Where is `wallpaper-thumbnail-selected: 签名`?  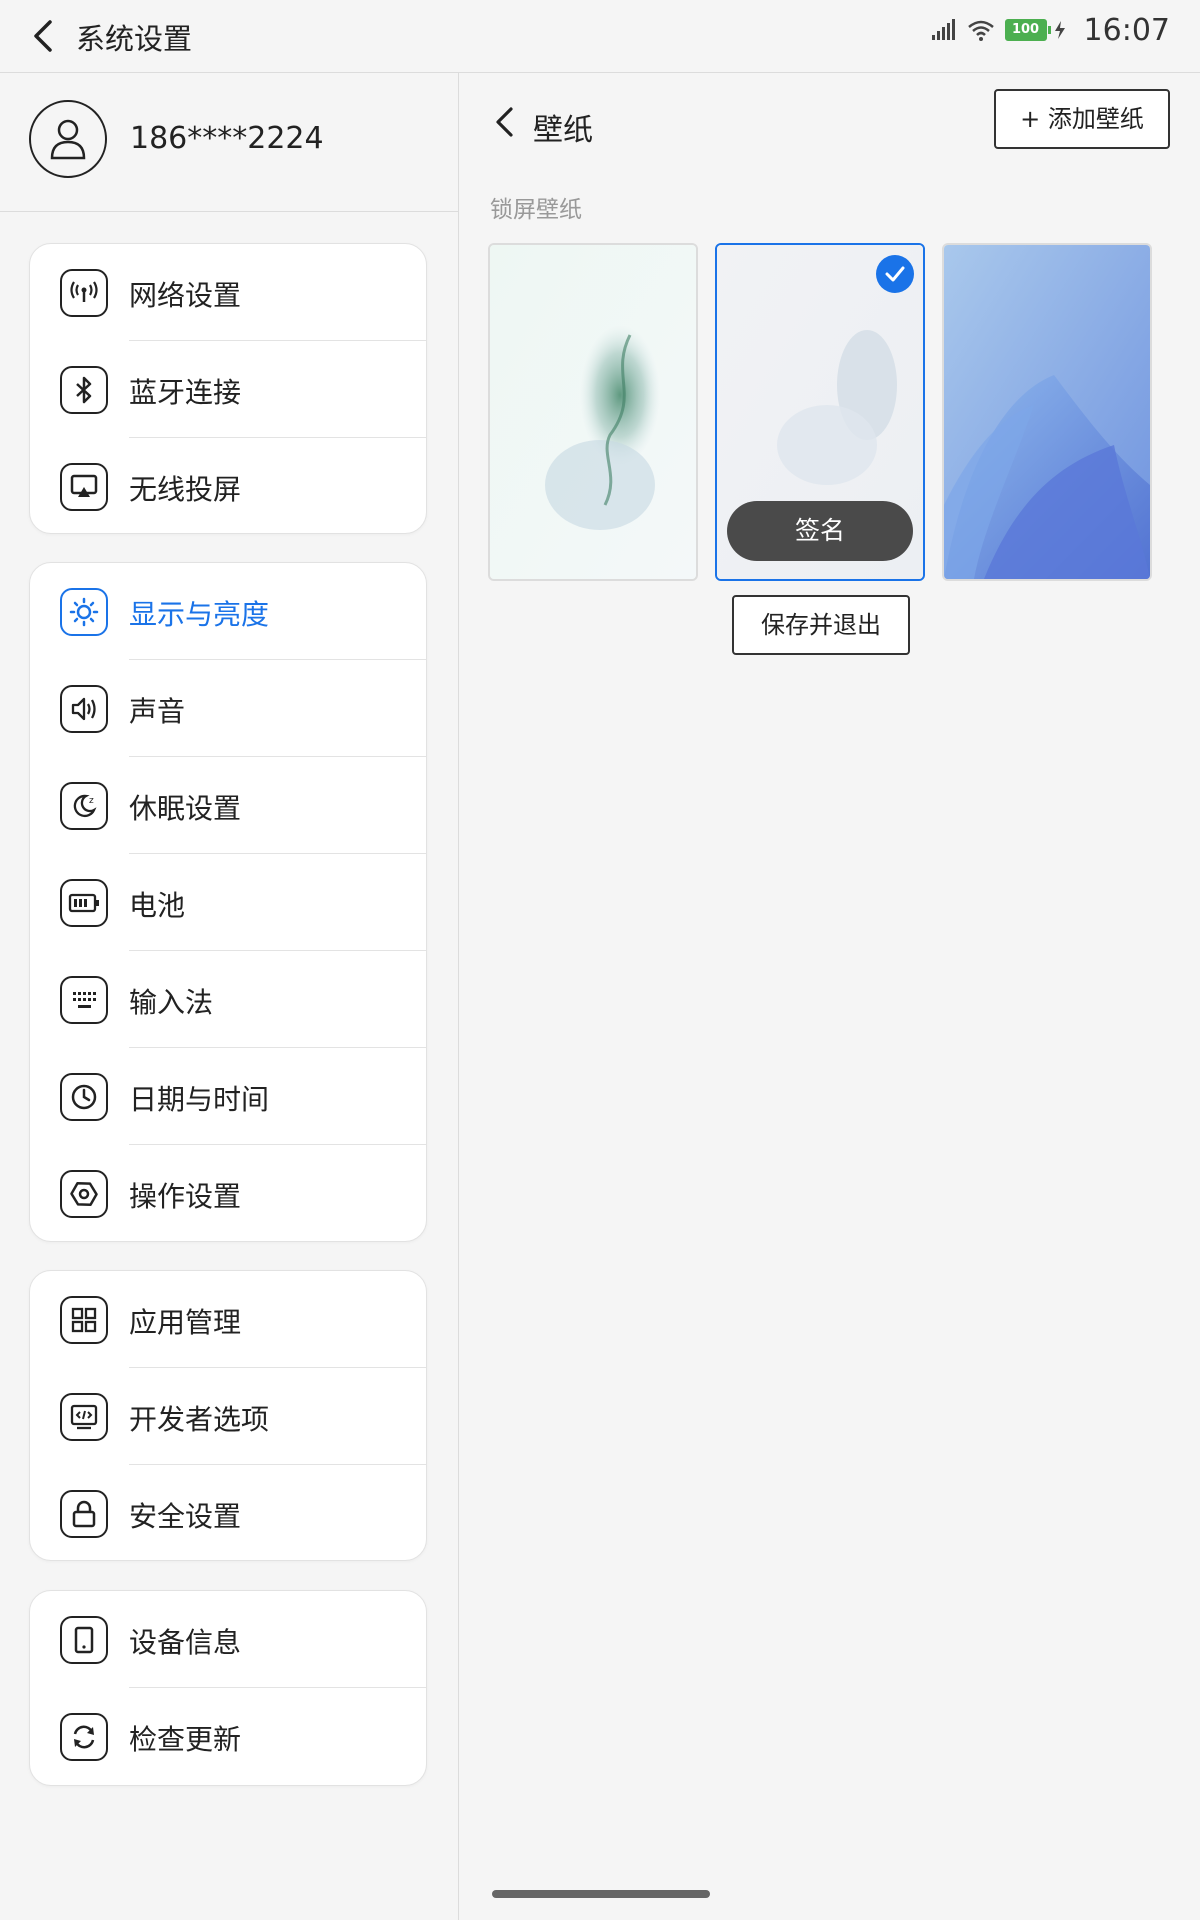 wallpaper-thumbnail-selected: 签名 is located at coordinates (820, 412).